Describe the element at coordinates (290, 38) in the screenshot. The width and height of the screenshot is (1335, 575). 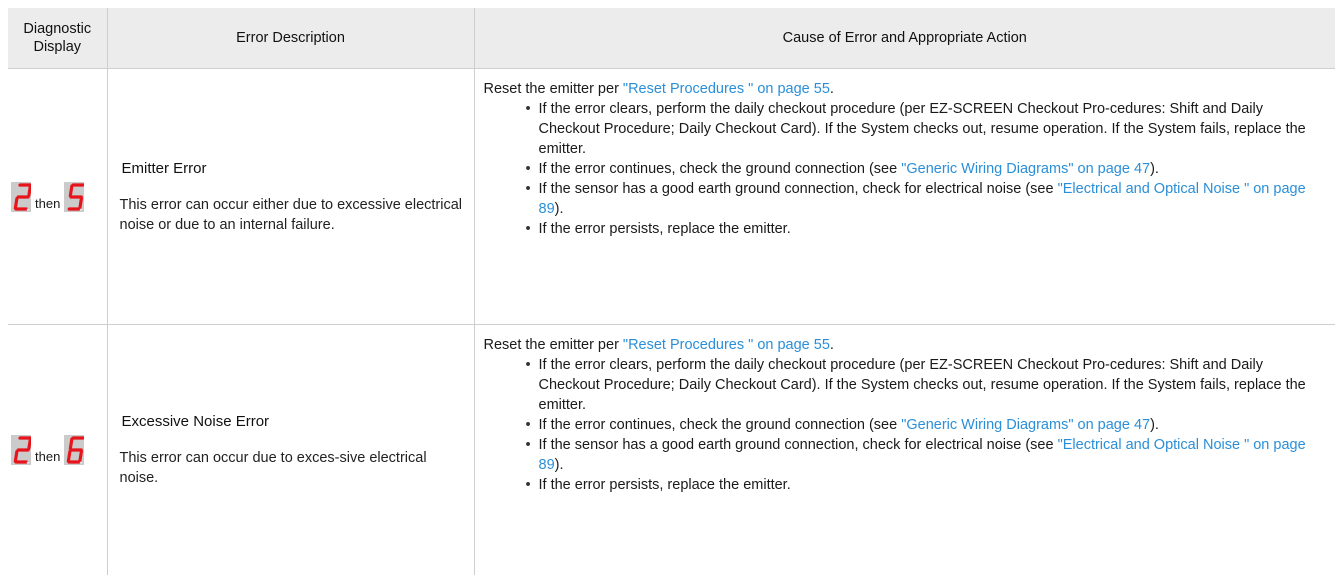
I see `header-error-description: Error Description` at that location.